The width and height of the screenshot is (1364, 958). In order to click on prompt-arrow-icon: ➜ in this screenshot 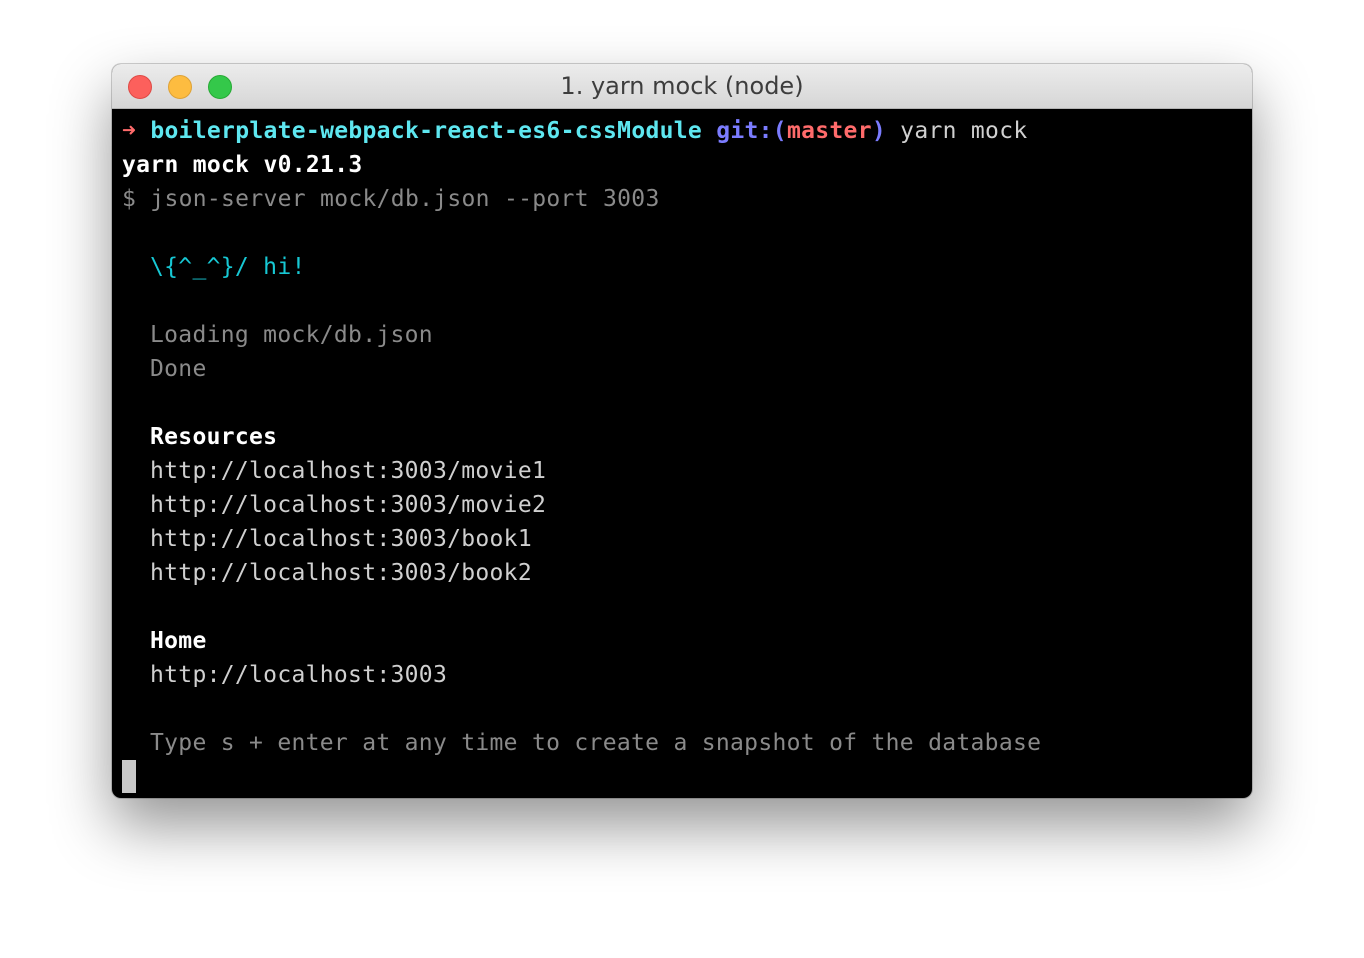, I will do `click(129, 131)`.